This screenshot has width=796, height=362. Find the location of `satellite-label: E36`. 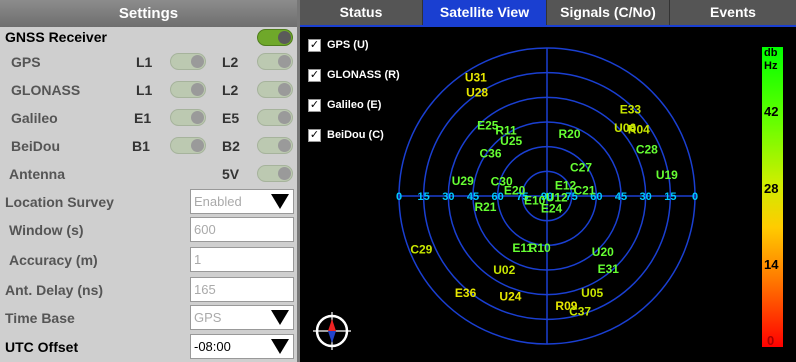

satellite-label: E36 is located at coordinates (466, 293).